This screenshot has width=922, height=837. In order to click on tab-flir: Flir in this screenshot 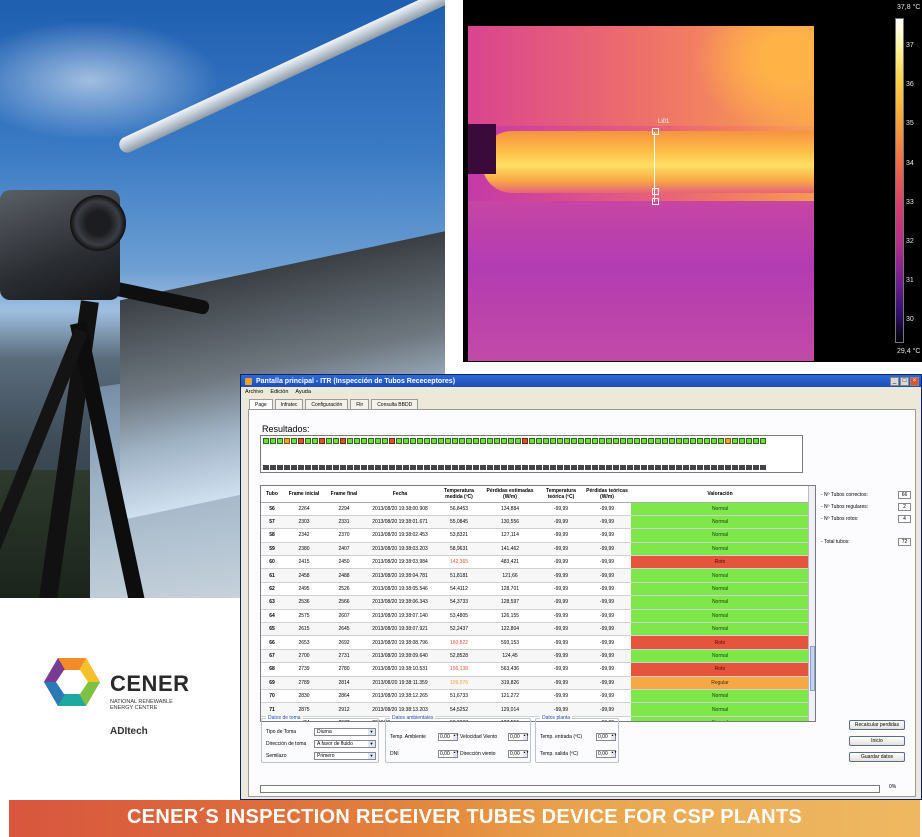, I will do `click(360, 404)`.